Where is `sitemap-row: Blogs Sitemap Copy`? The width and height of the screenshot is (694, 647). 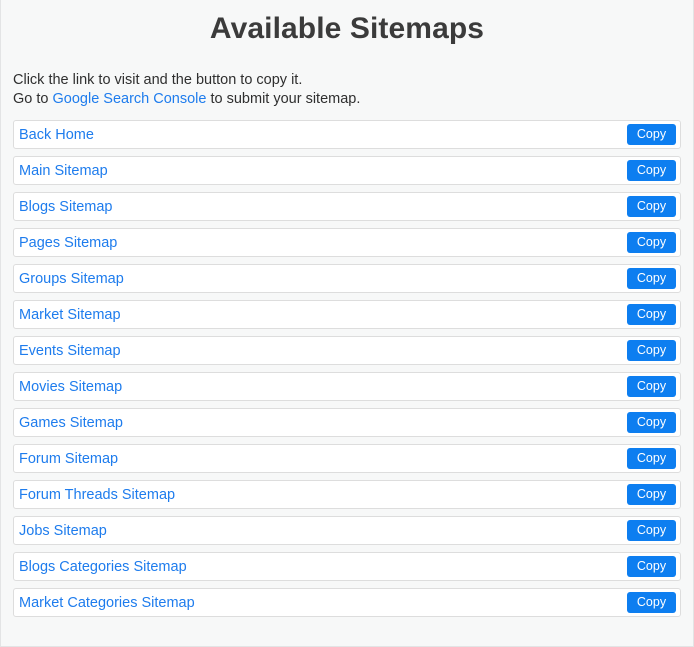 sitemap-row: Blogs Sitemap Copy is located at coordinates (347, 206).